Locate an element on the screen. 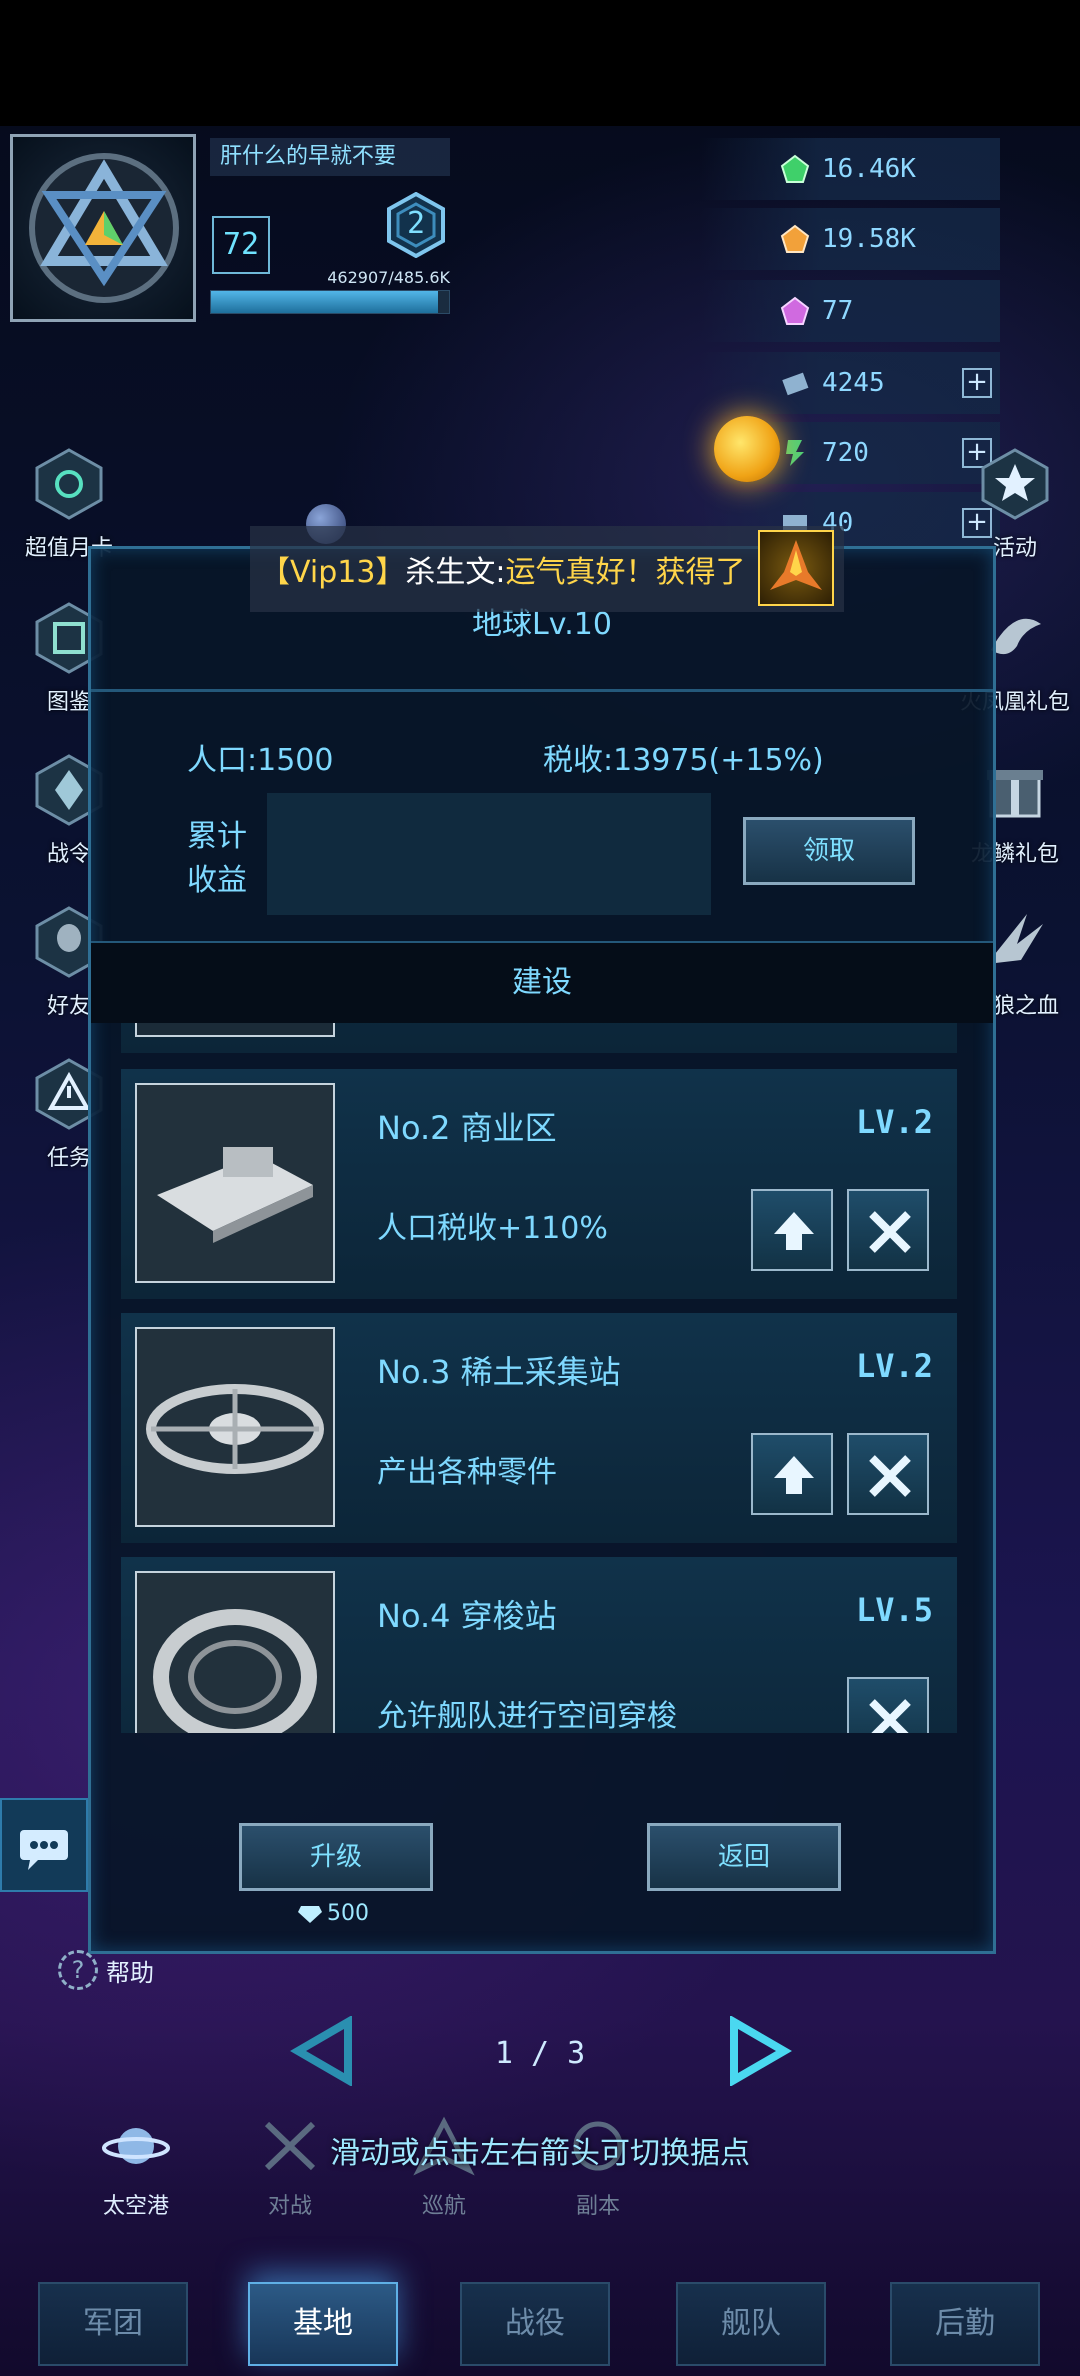  rank-badge: 2 is located at coordinates (416, 225).